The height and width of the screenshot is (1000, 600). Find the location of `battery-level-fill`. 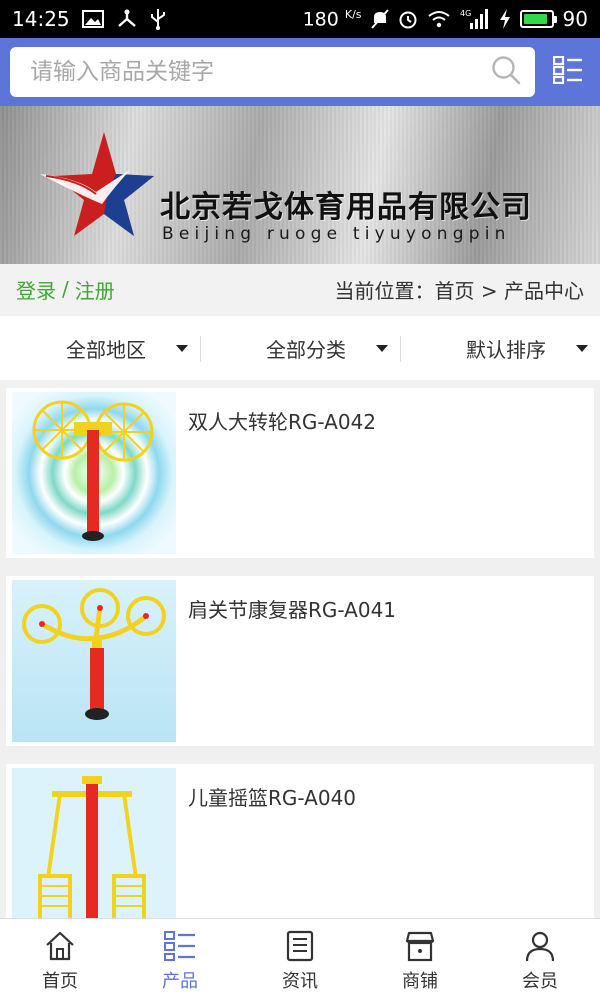

battery-level-fill is located at coordinates (535, 19).